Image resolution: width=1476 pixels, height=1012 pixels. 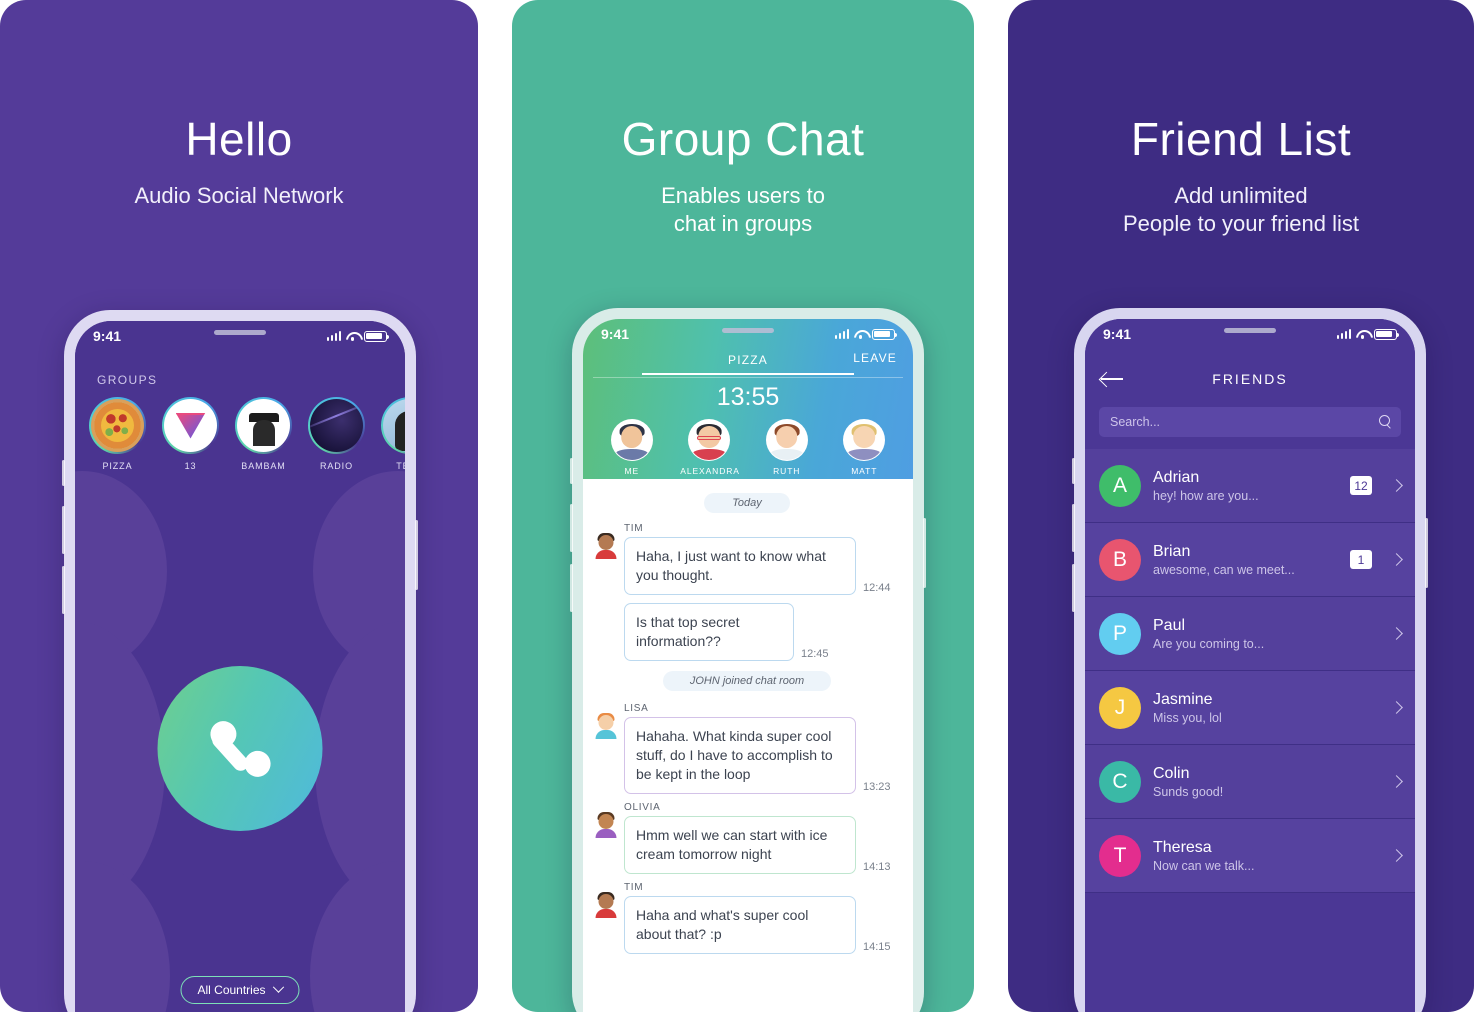 I want to click on list-item: C Colin Sunds good!, so click(x=1250, y=782).